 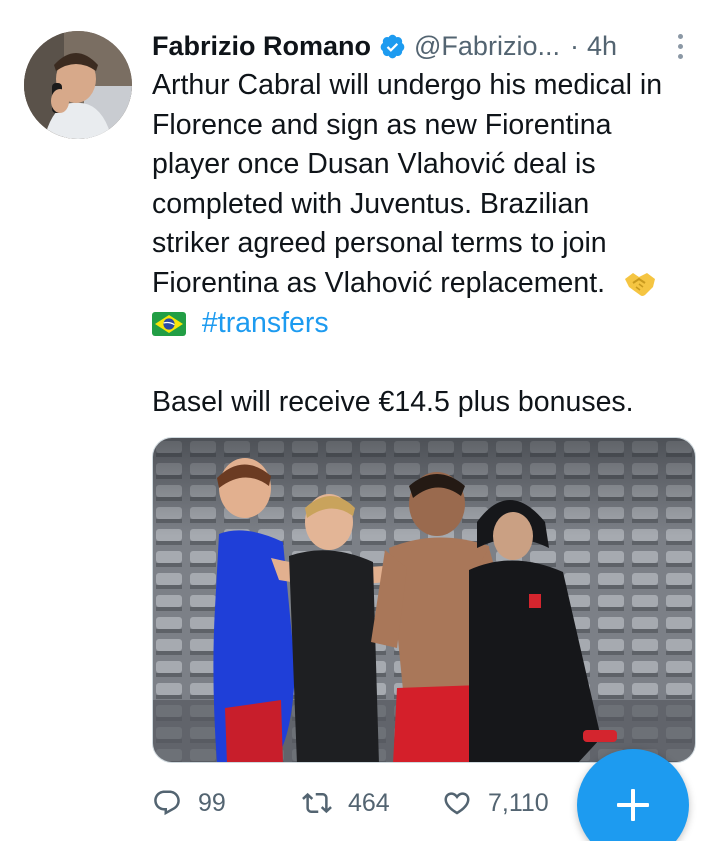 What do you see at coordinates (169, 324) in the screenshot?
I see `brazil-flag-icon` at bounding box center [169, 324].